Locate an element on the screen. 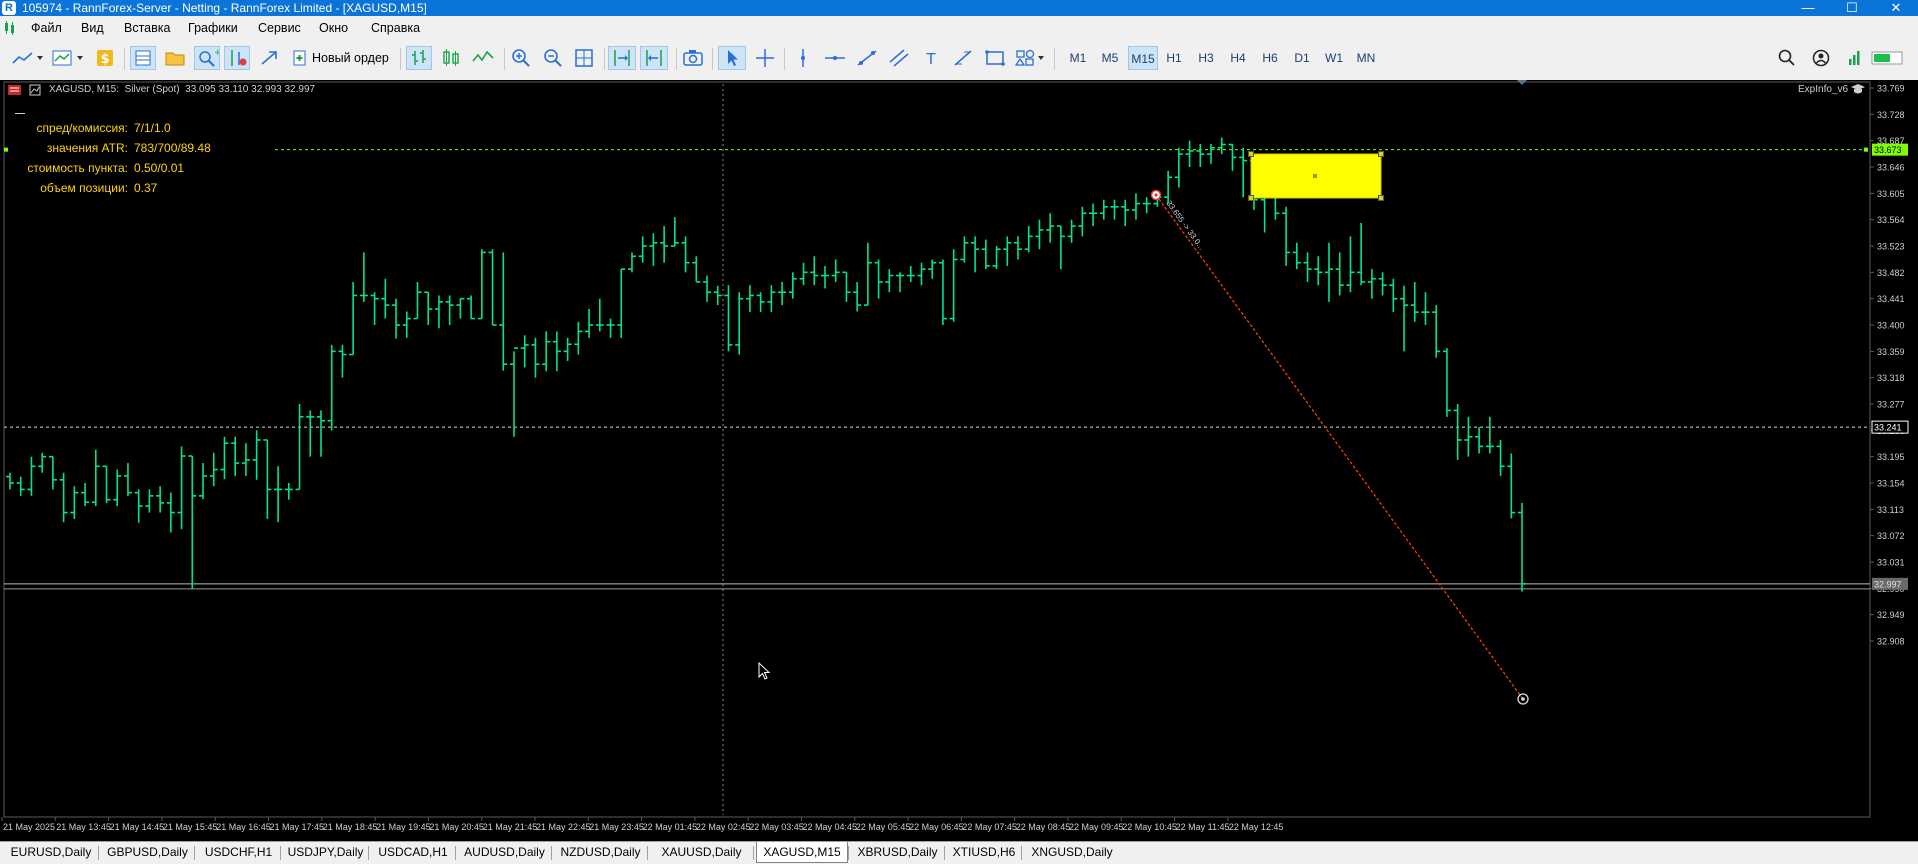  chart-tab-usdcad-h1: USDCAD,H1 is located at coordinates (413, 852).